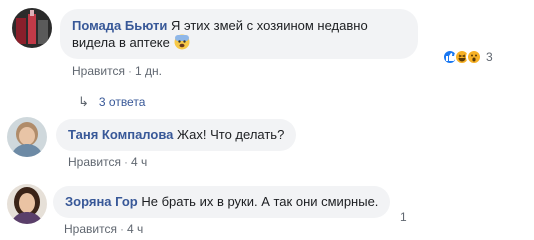  What do you see at coordinates (474, 57) in the screenshot?
I see `wow-reaction-icon` at bounding box center [474, 57].